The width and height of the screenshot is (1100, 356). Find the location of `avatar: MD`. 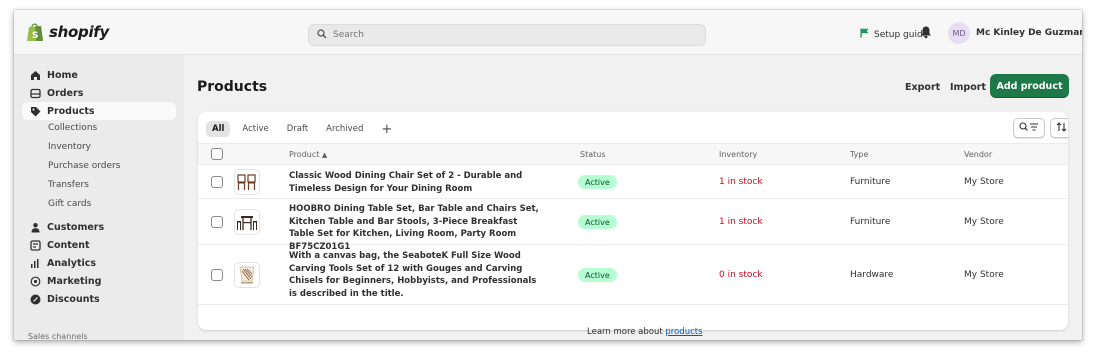

avatar: MD is located at coordinates (959, 33).